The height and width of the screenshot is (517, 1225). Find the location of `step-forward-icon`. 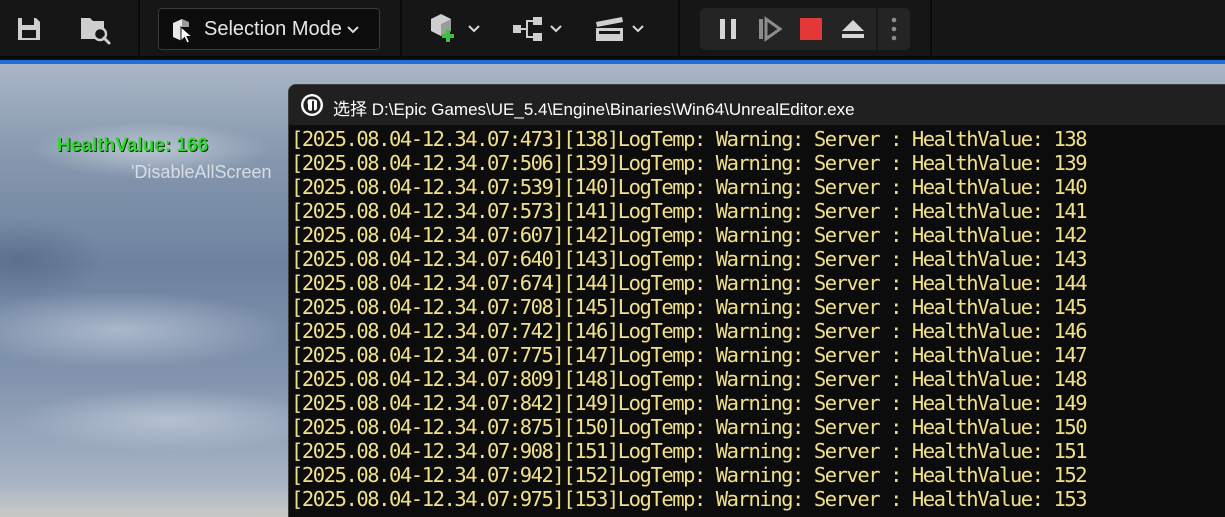

step-forward-icon is located at coordinates (771, 29).